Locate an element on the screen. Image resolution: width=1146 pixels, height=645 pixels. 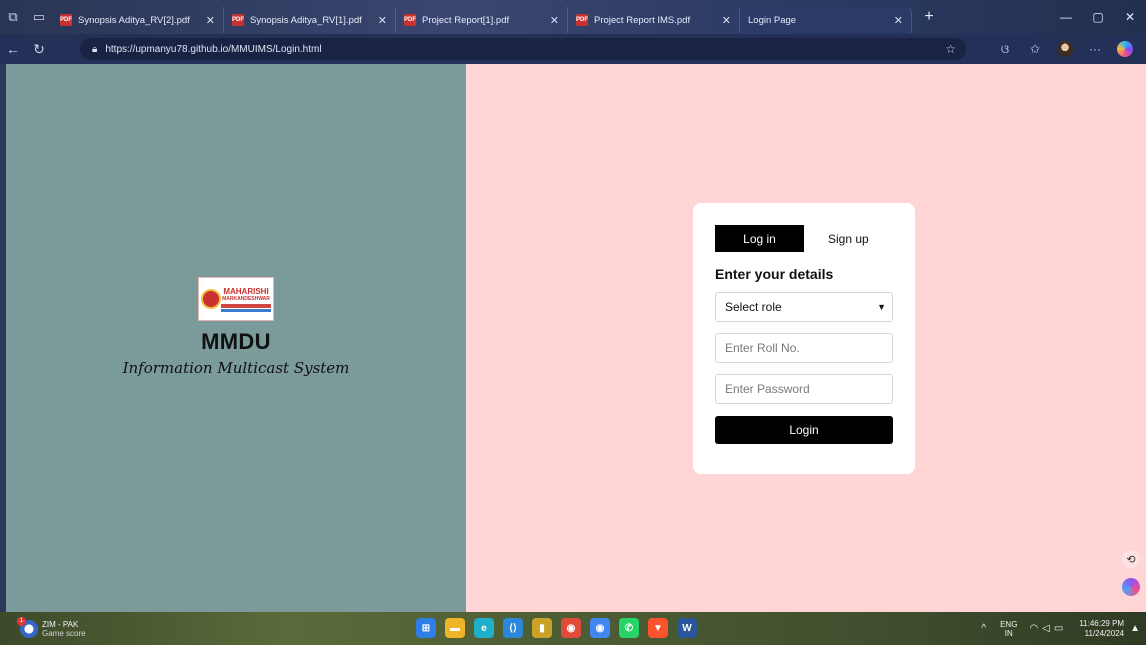
browser-tab: PDF Project Report[1].pdf ✕ is located at coordinates (482, 20).